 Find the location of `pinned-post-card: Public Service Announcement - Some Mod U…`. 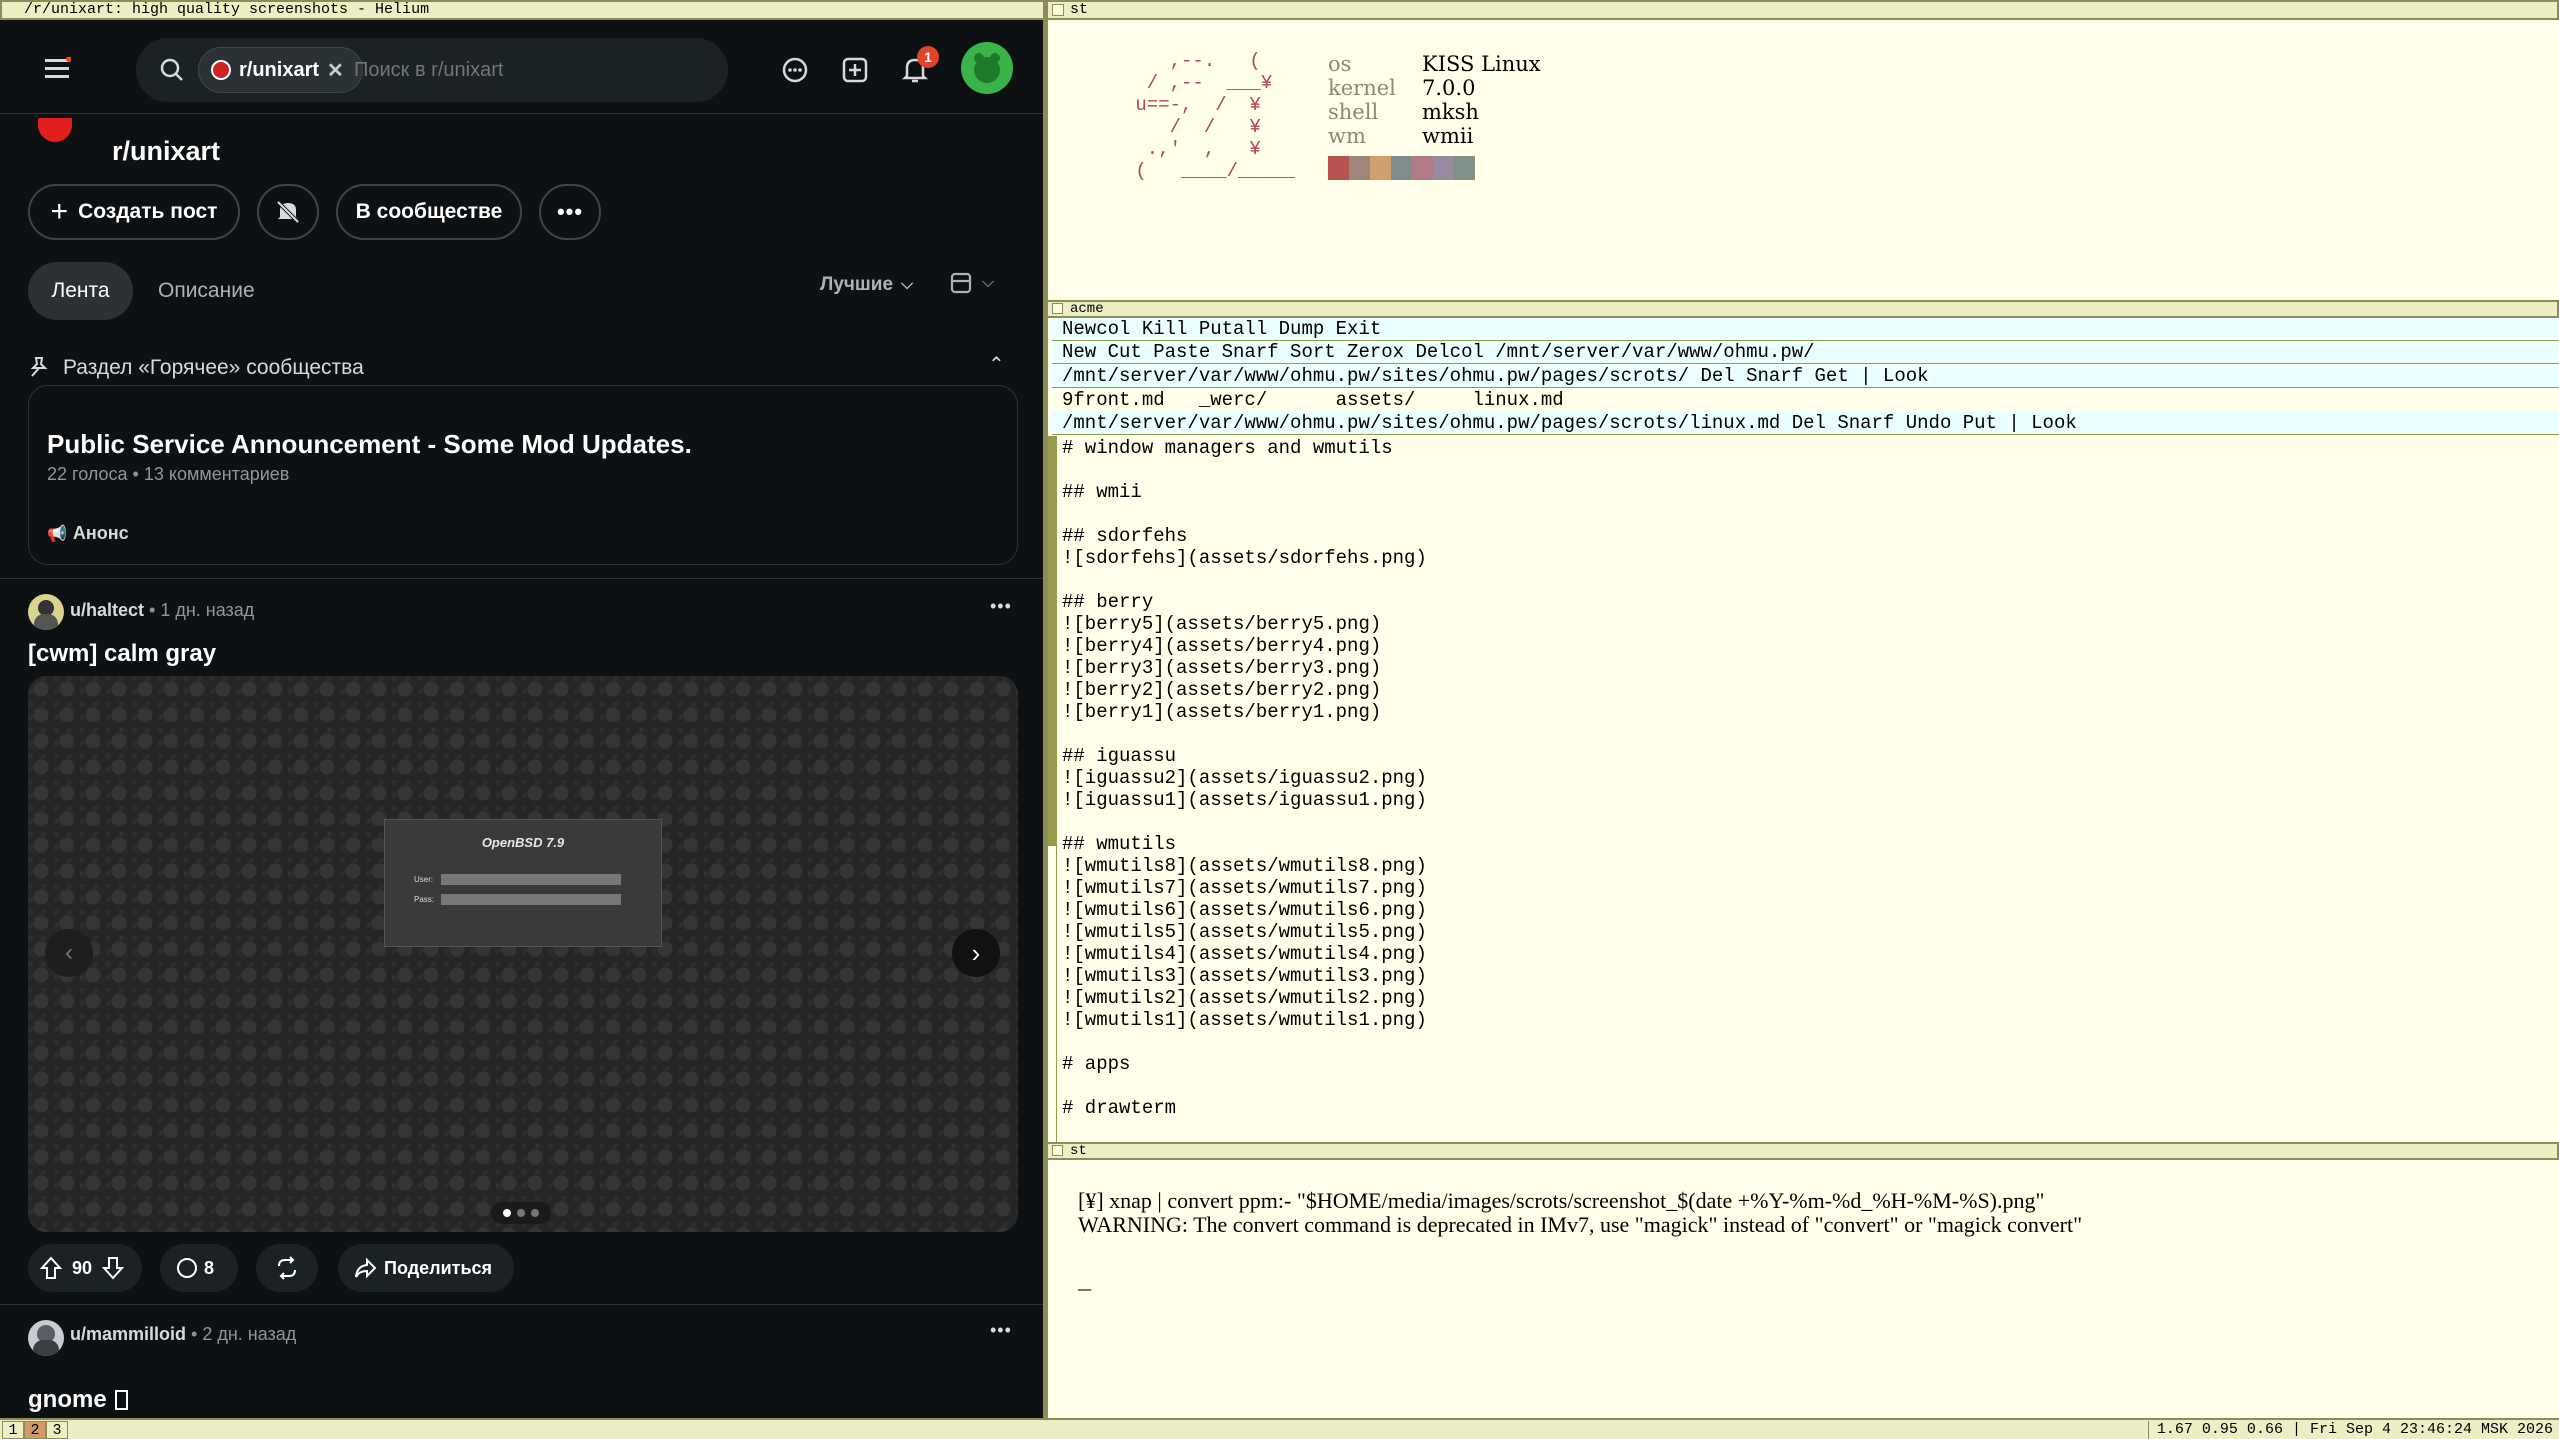

pinned-post-card: Public Service Announcement - Some Mod U… is located at coordinates (523, 475).